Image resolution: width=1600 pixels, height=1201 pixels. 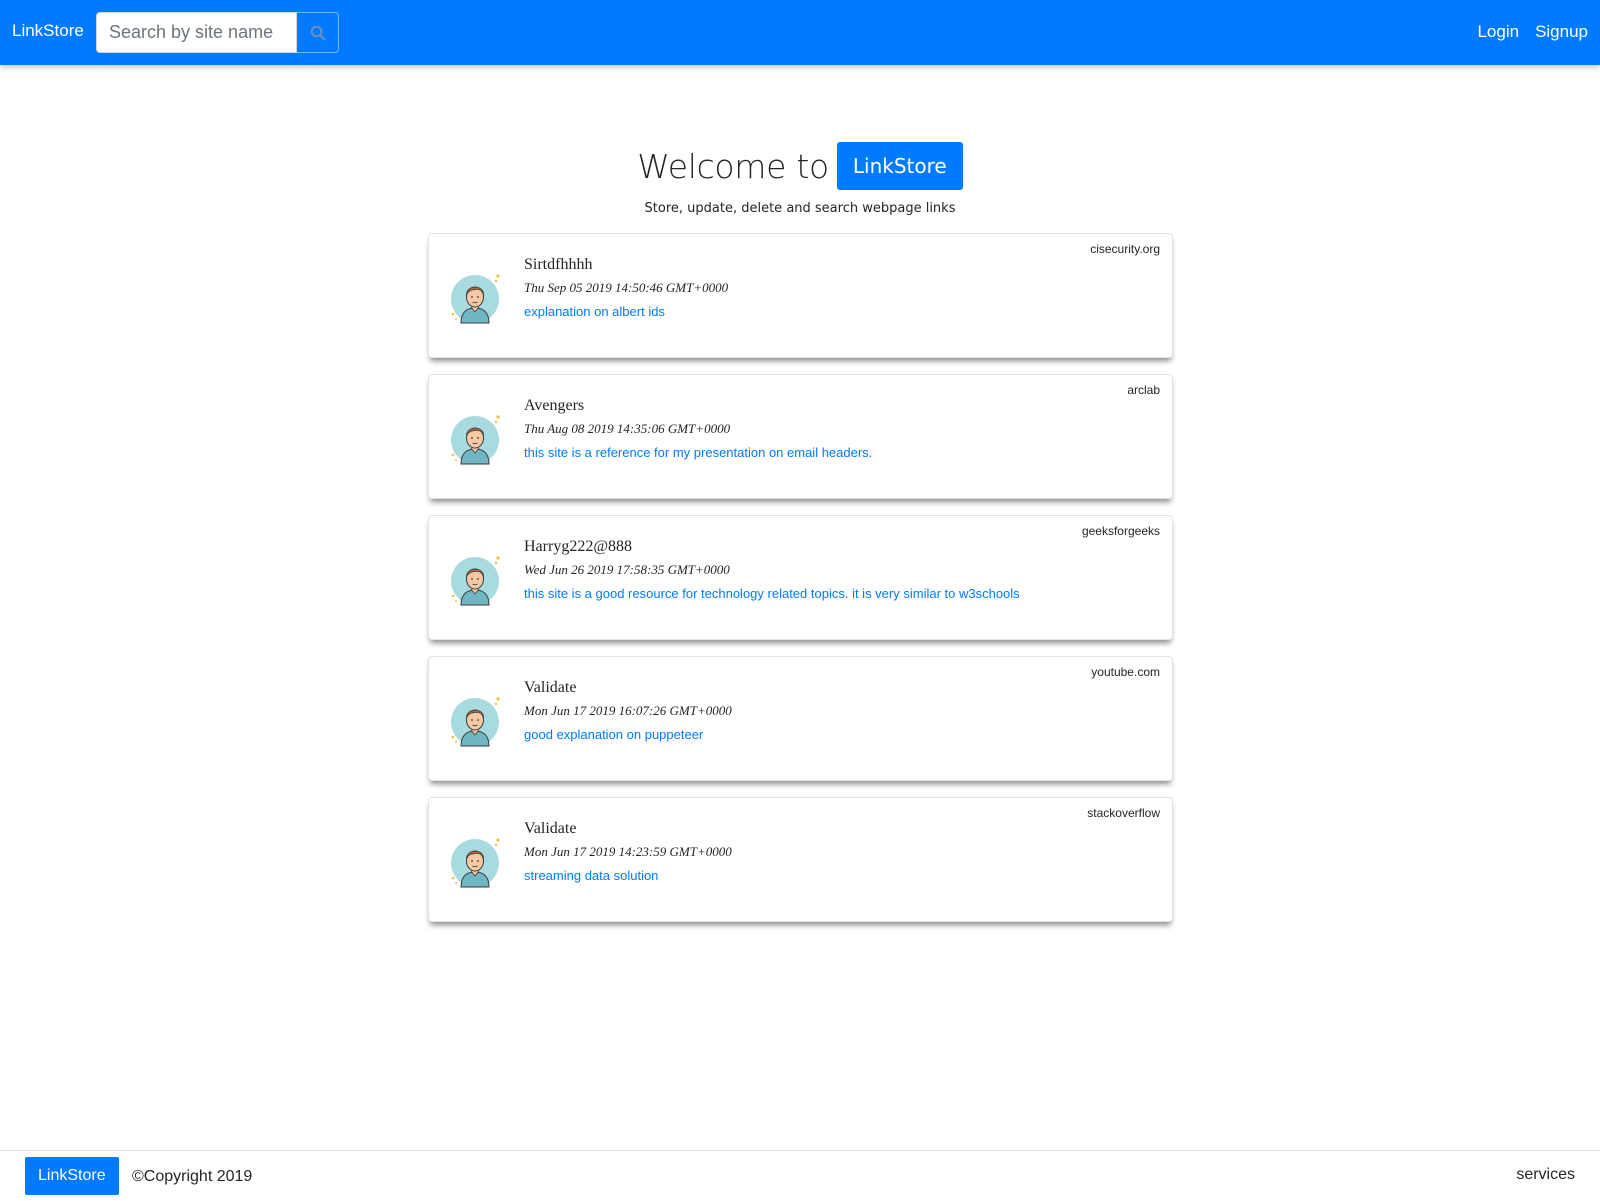 I want to click on card-site-name: cisecurity.org, so click(x=1125, y=249).